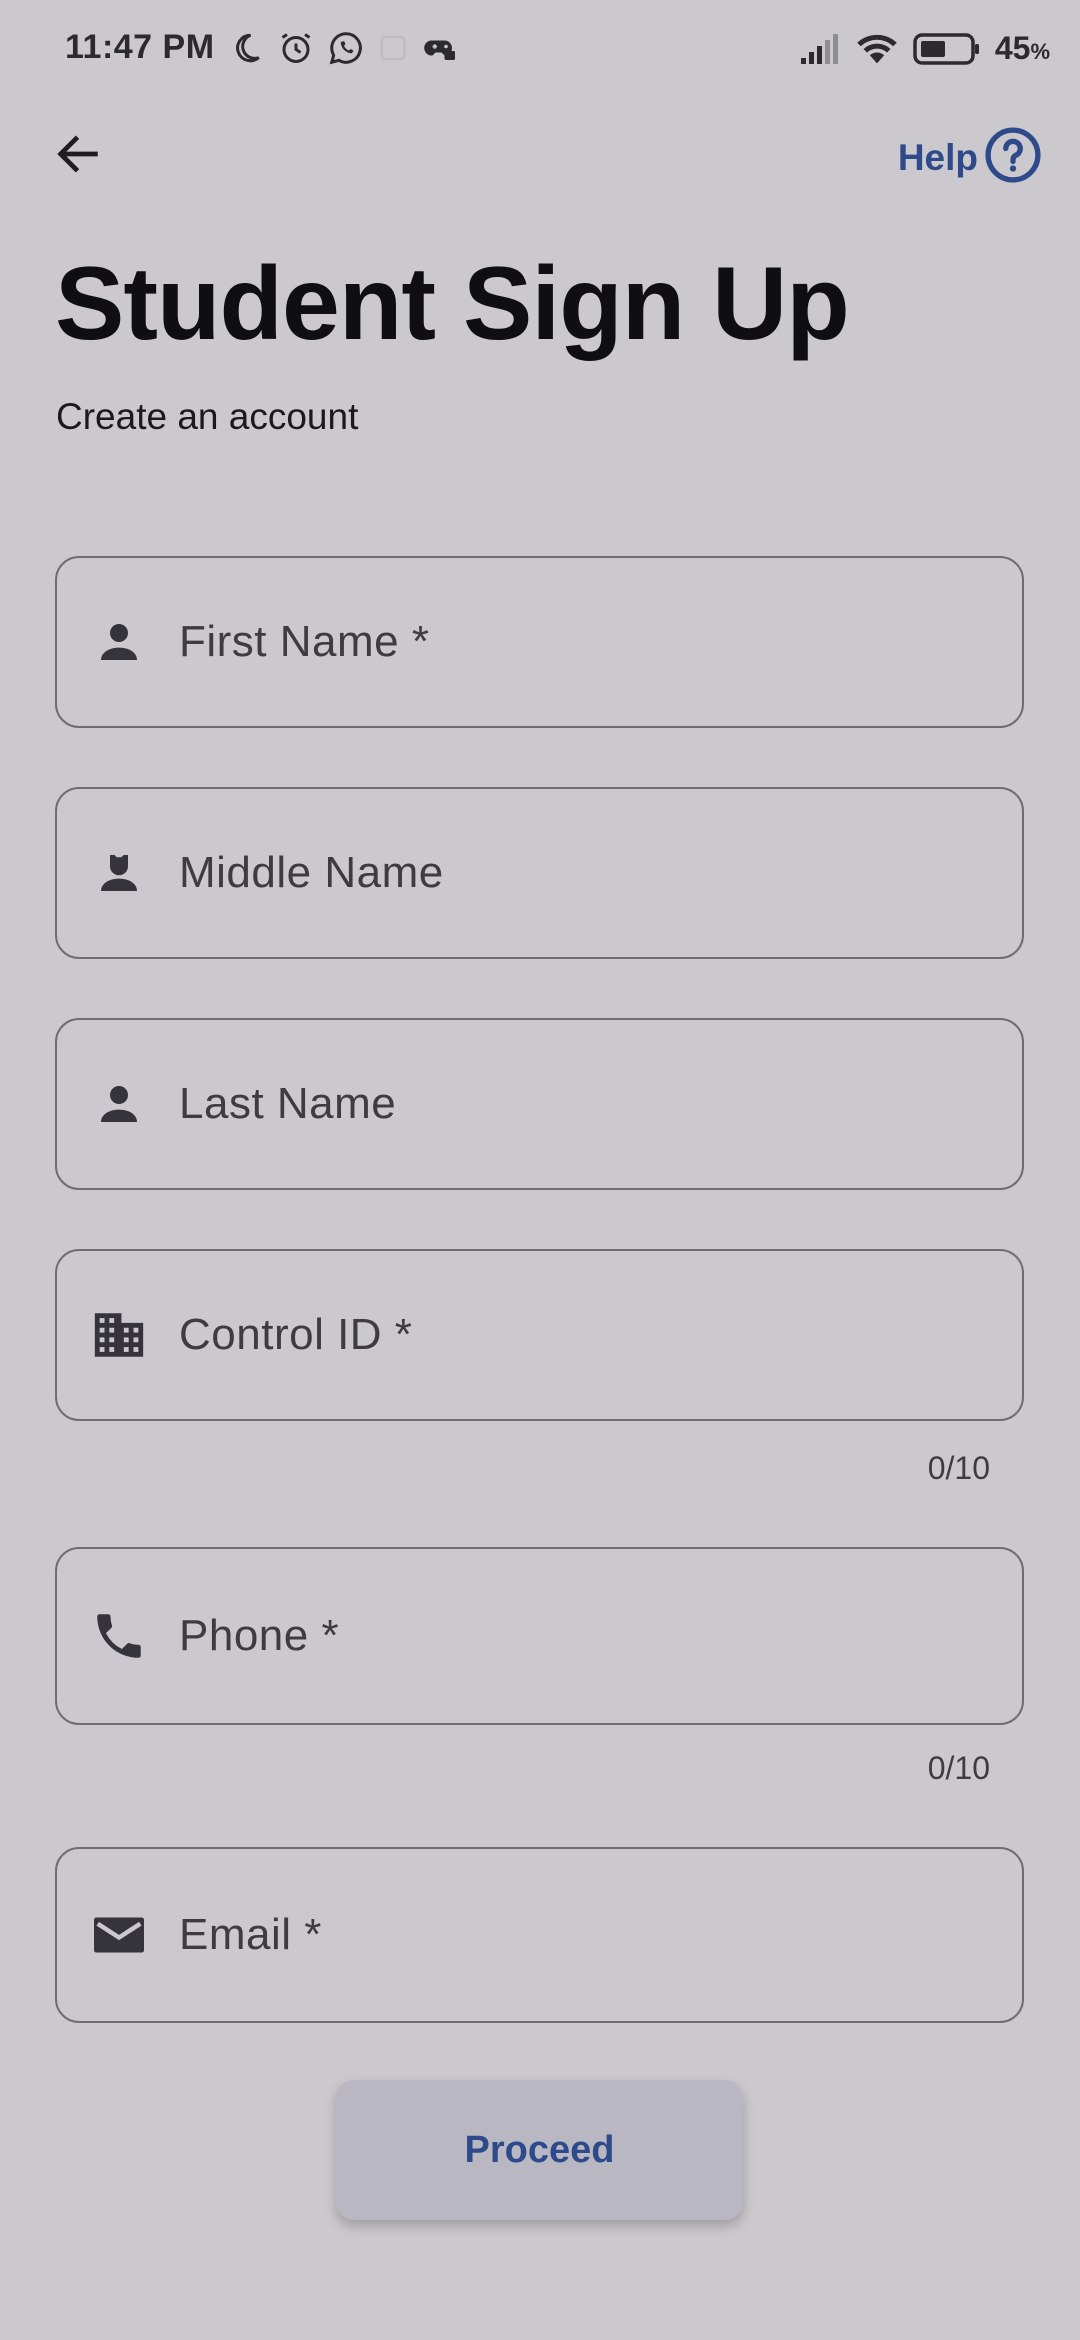 The height and width of the screenshot is (2340, 1080). I want to click on wifi-icon, so click(877, 49).